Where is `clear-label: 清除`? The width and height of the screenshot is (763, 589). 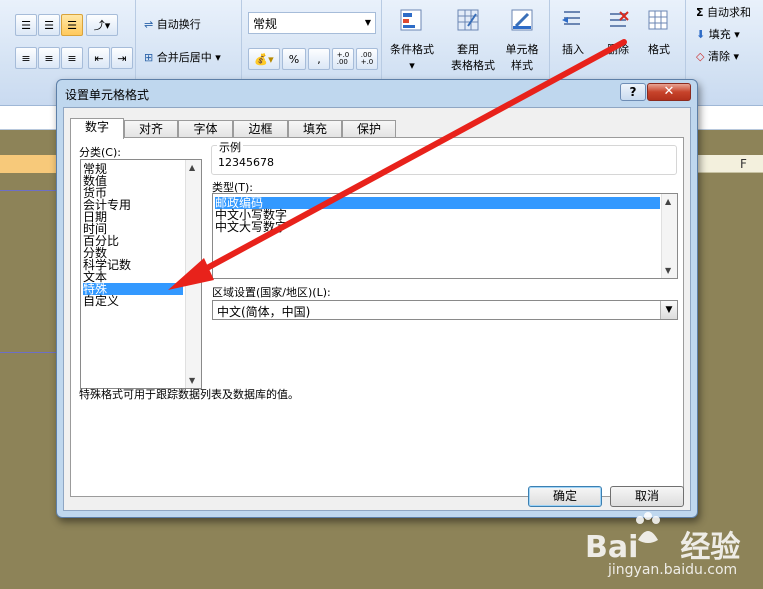 clear-label: 清除 is located at coordinates (718, 56).